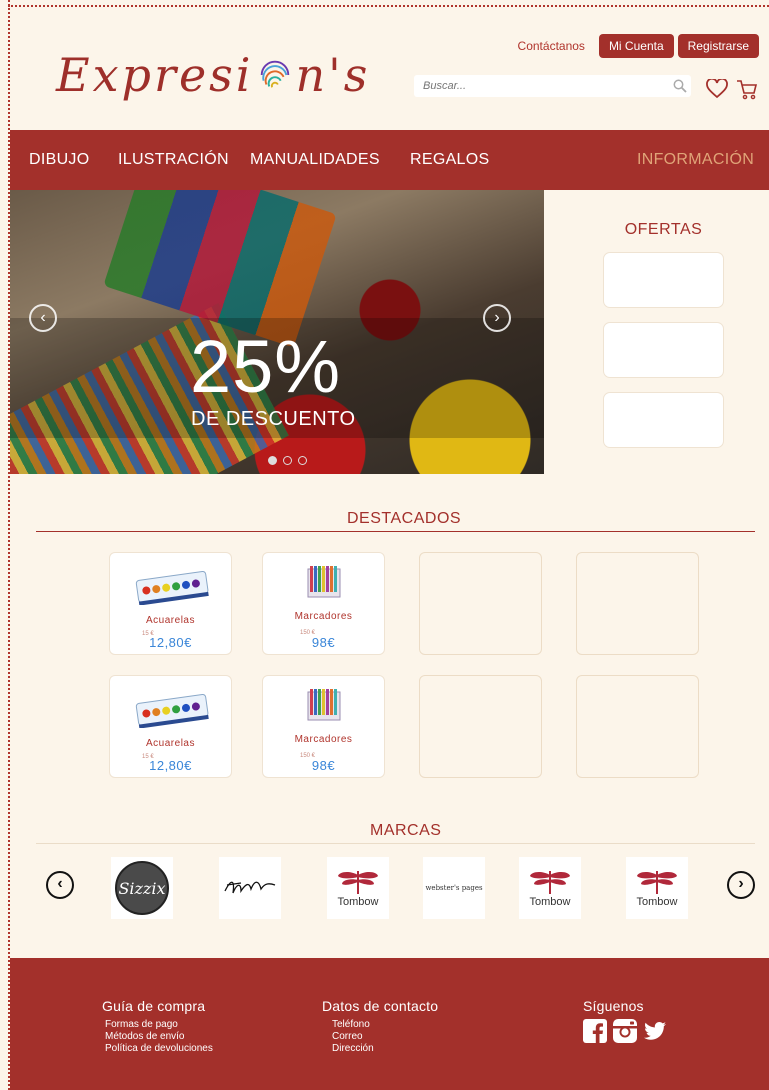  I want to click on logo-text-right: n's, so click(333, 75).